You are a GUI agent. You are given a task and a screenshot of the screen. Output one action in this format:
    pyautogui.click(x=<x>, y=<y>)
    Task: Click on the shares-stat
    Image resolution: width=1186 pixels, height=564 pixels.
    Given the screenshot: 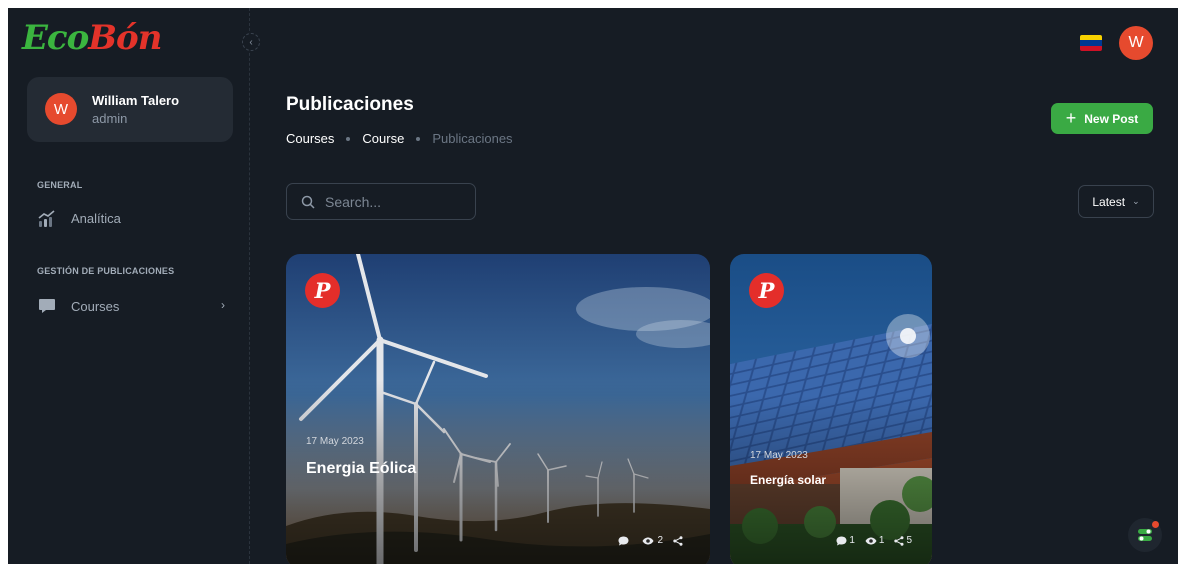 What is the action you would take?
    pyautogui.click(x=679, y=540)
    